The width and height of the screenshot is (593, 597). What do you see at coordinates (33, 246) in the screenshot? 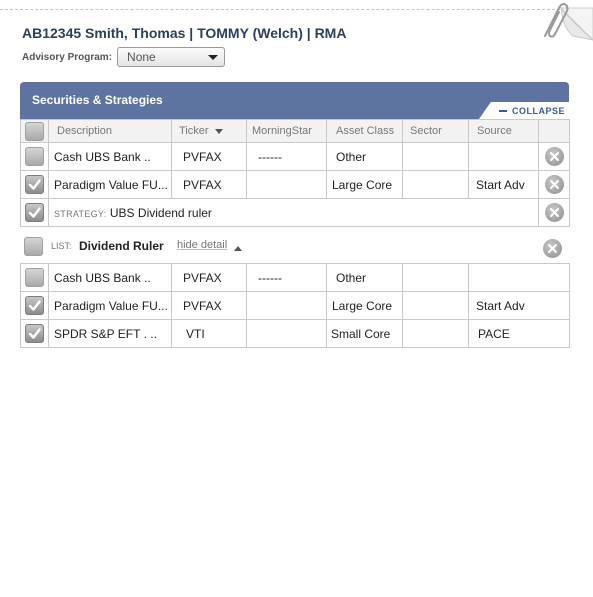
I see `list-checkbox` at bounding box center [33, 246].